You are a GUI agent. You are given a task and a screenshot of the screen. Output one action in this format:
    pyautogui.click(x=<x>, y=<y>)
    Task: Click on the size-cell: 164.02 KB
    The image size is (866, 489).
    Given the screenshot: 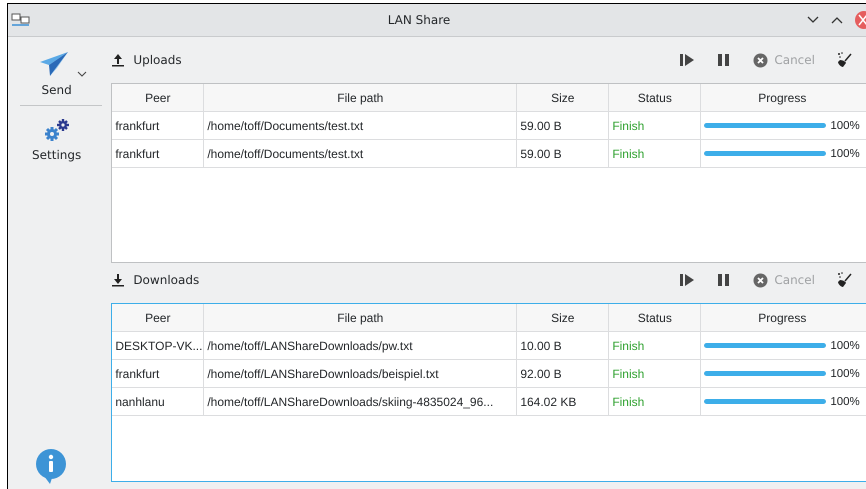 What is the action you would take?
    pyautogui.click(x=563, y=401)
    